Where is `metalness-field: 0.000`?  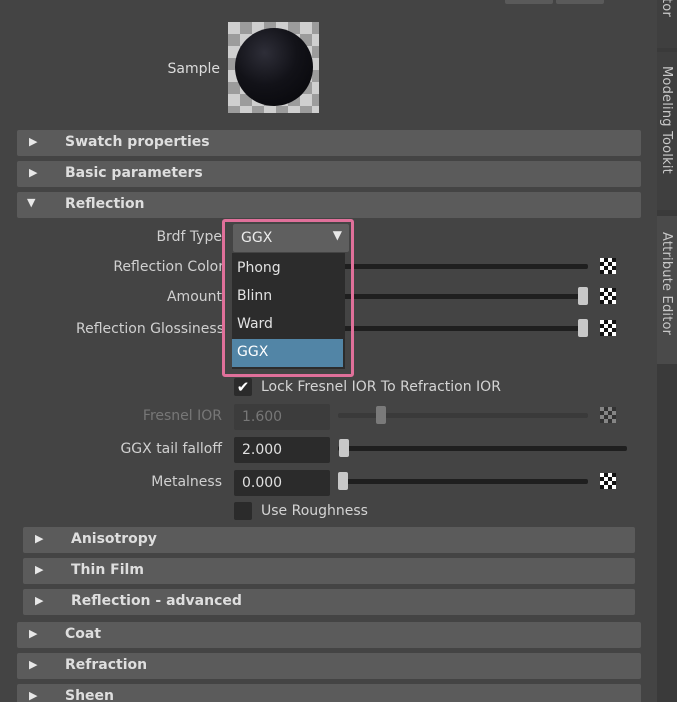
metalness-field: 0.000 is located at coordinates (282, 483).